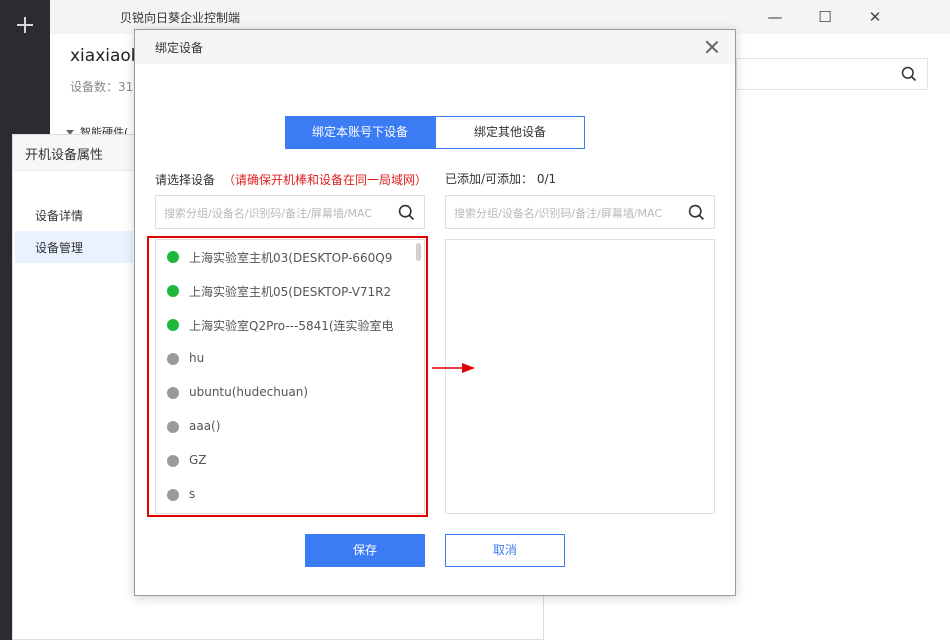 The height and width of the screenshot is (640, 950). I want to click on device-search-field, so click(290, 212).